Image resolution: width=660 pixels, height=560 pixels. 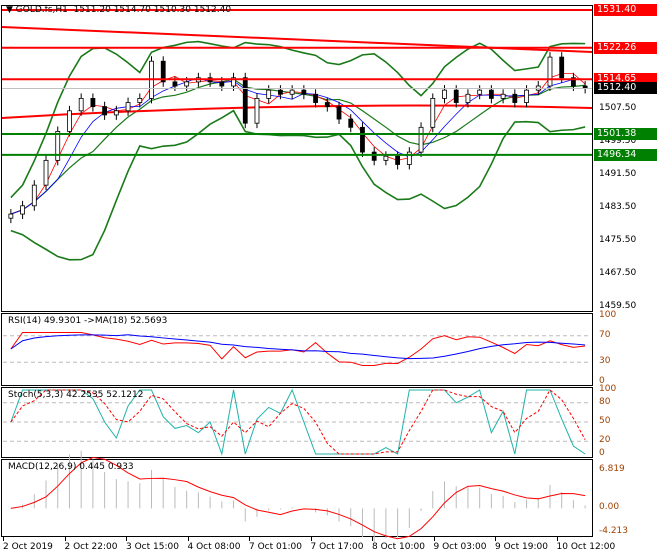 What do you see at coordinates (337, 547) in the screenshot?
I see `time-axis-label: 7 Oct 17:00` at bounding box center [337, 547].